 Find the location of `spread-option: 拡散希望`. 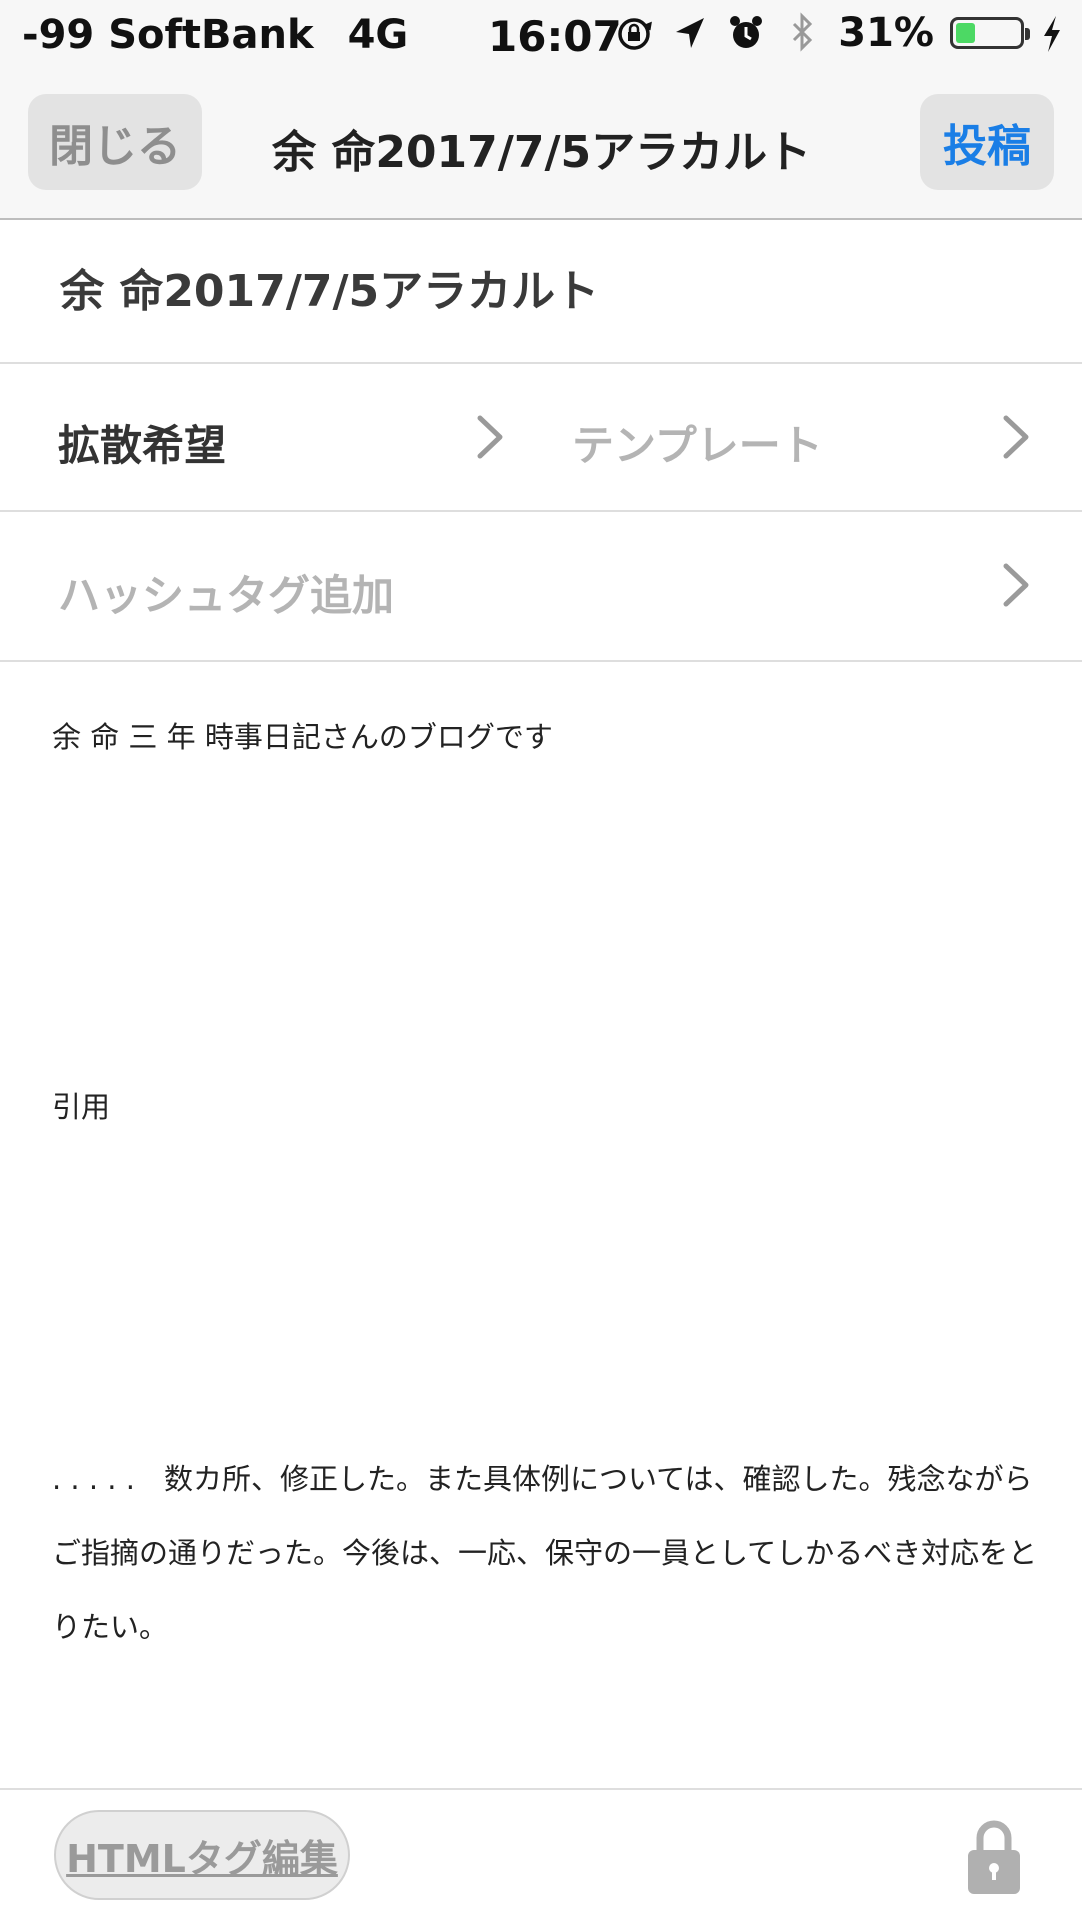

spread-option: 拡散希望 is located at coordinates (265, 437).